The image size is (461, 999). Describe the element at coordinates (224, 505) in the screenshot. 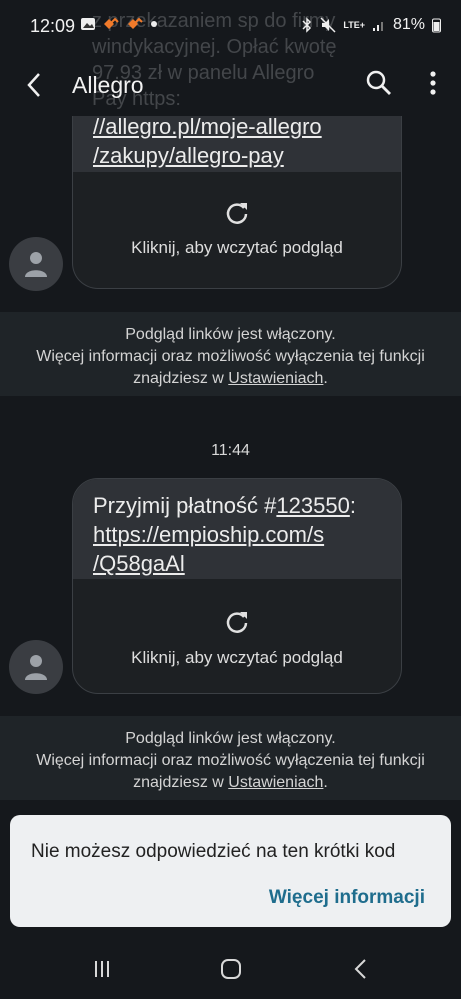

I see `message-text: Przyjmij płatność #123550:` at that location.